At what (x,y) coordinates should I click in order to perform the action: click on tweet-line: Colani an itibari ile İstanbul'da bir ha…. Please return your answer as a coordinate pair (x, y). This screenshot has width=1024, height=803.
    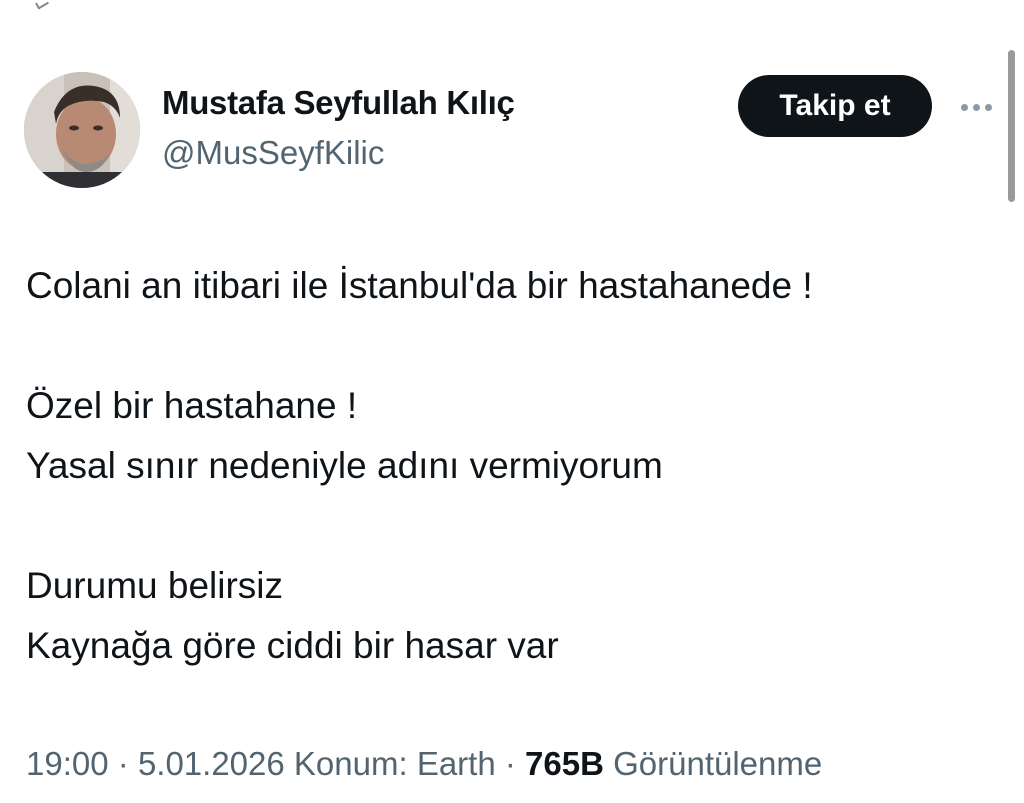
    Looking at the image, I should click on (419, 285).